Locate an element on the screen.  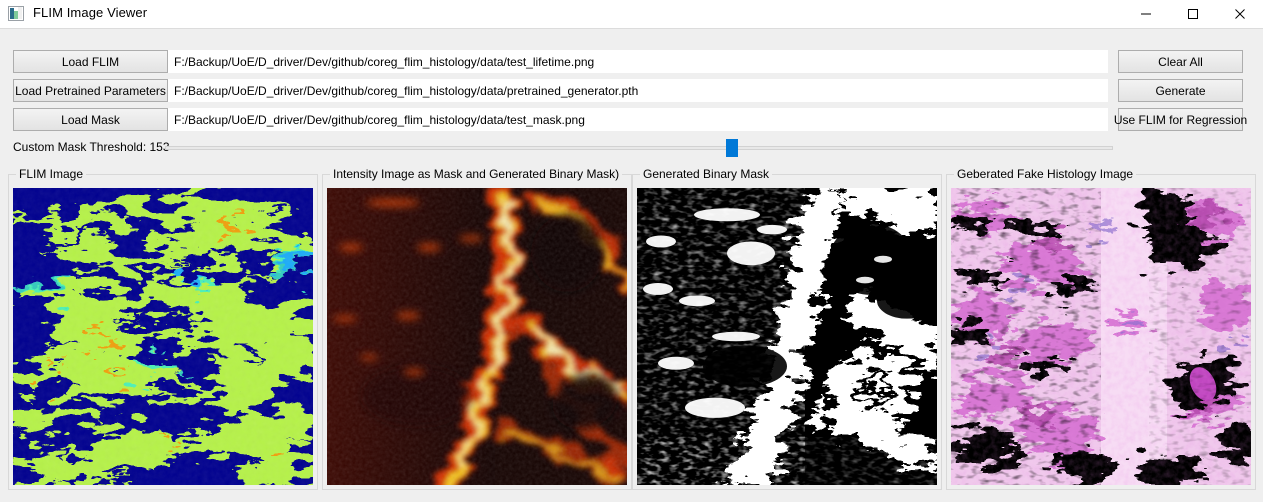
slider-track is located at coordinates (639, 148).